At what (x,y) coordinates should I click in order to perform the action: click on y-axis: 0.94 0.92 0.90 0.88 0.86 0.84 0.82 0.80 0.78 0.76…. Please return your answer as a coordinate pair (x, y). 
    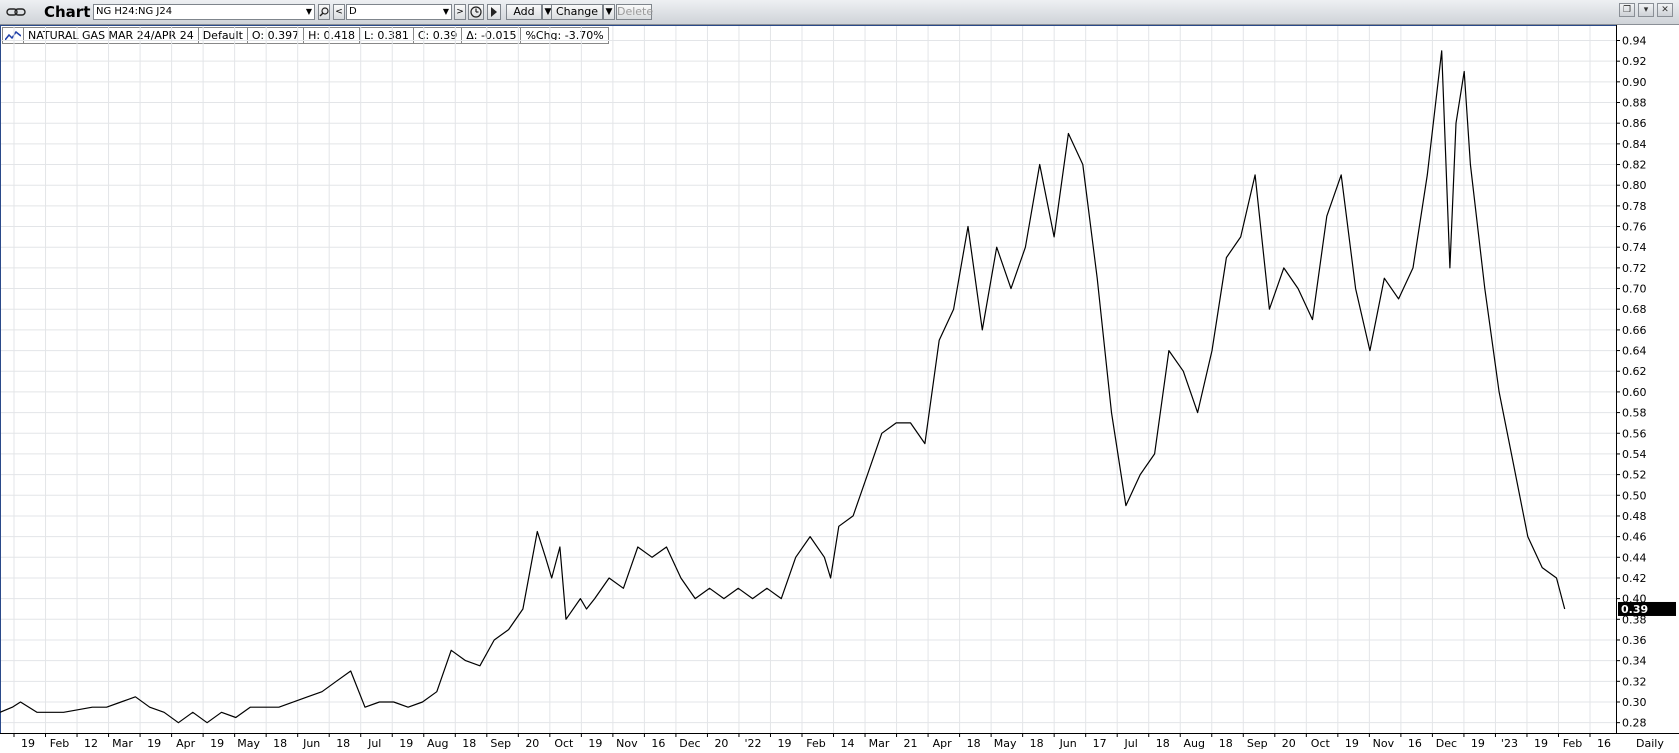
    Looking at the image, I should click on (1631, 382).